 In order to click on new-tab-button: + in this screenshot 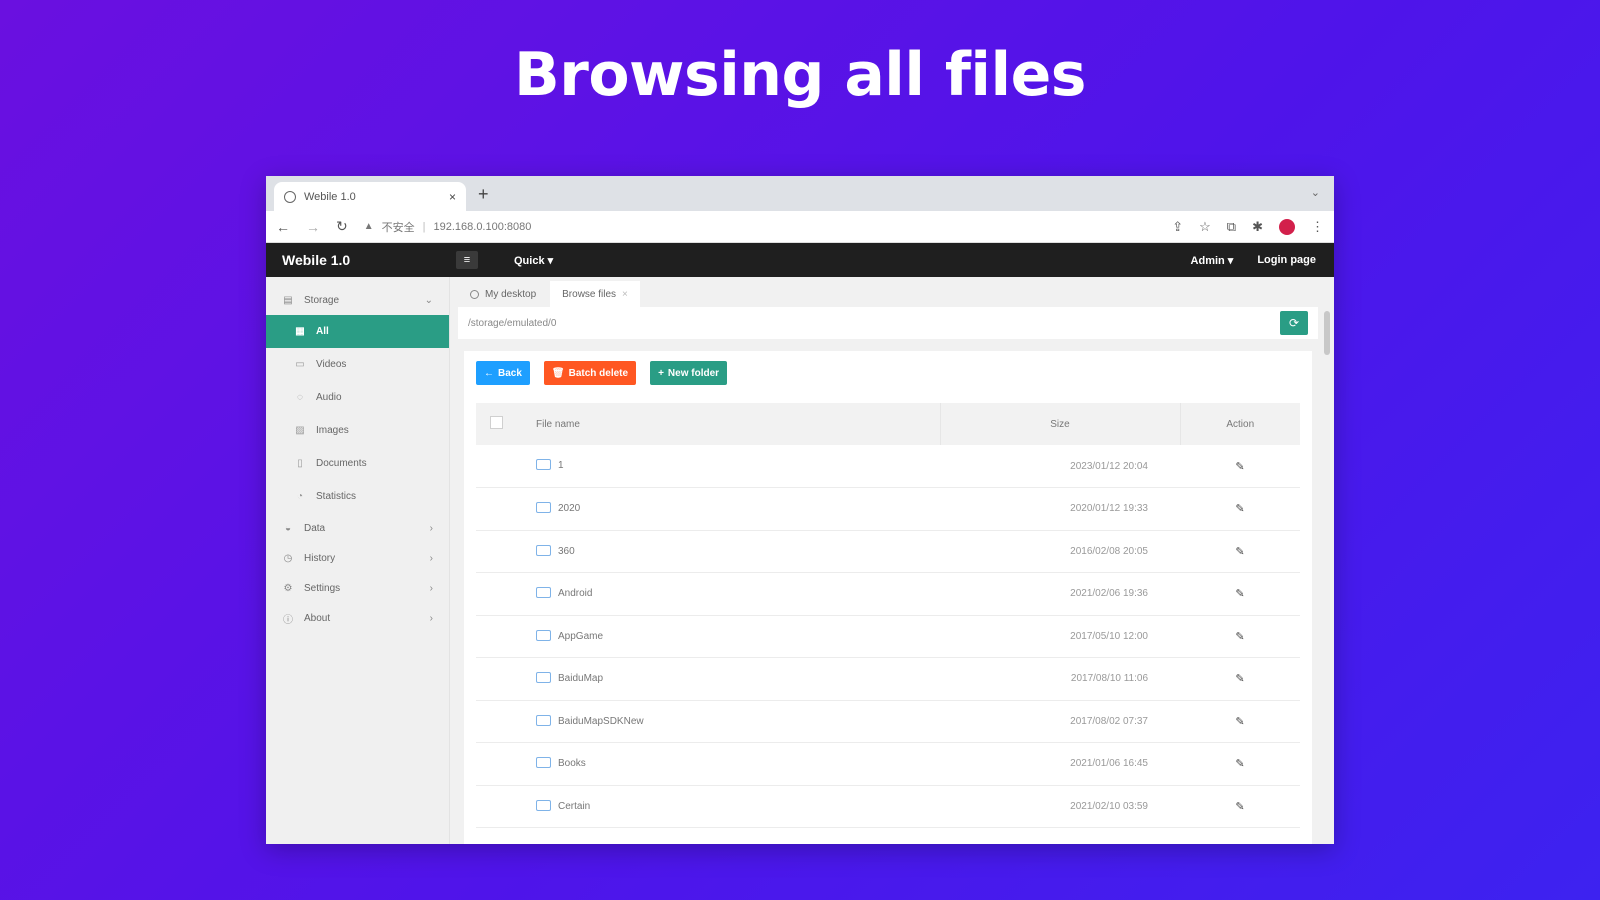, I will do `click(483, 194)`.